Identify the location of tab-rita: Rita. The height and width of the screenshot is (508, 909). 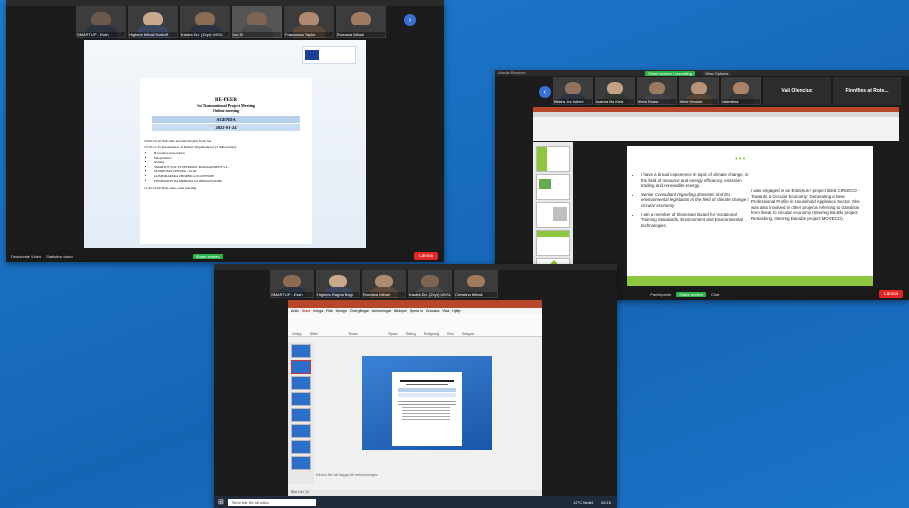
(329, 311).